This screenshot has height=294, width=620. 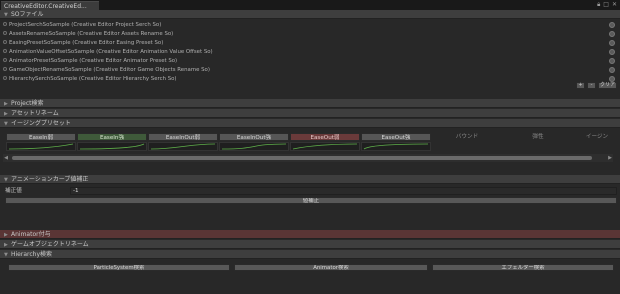 What do you see at coordinates (614, 5) in the screenshot?
I see `close-icon: ✕` at bounding box center [614, 5].